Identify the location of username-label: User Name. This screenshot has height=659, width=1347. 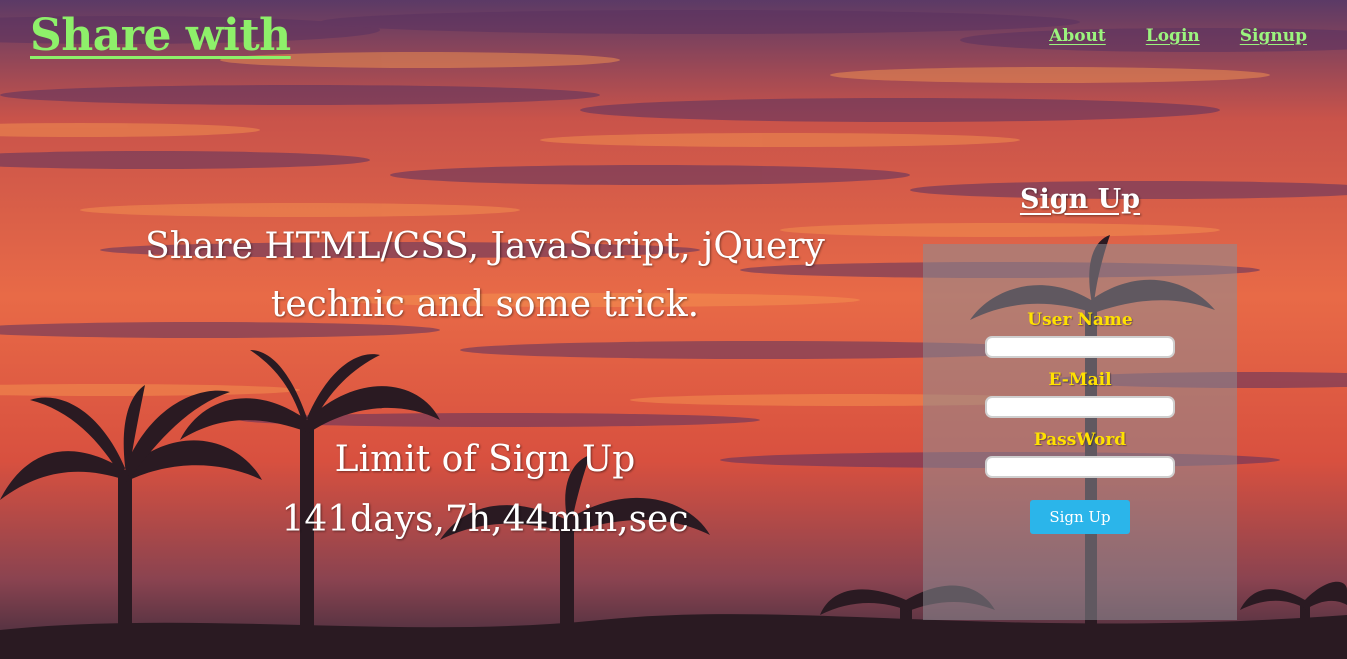
(1080, 320).